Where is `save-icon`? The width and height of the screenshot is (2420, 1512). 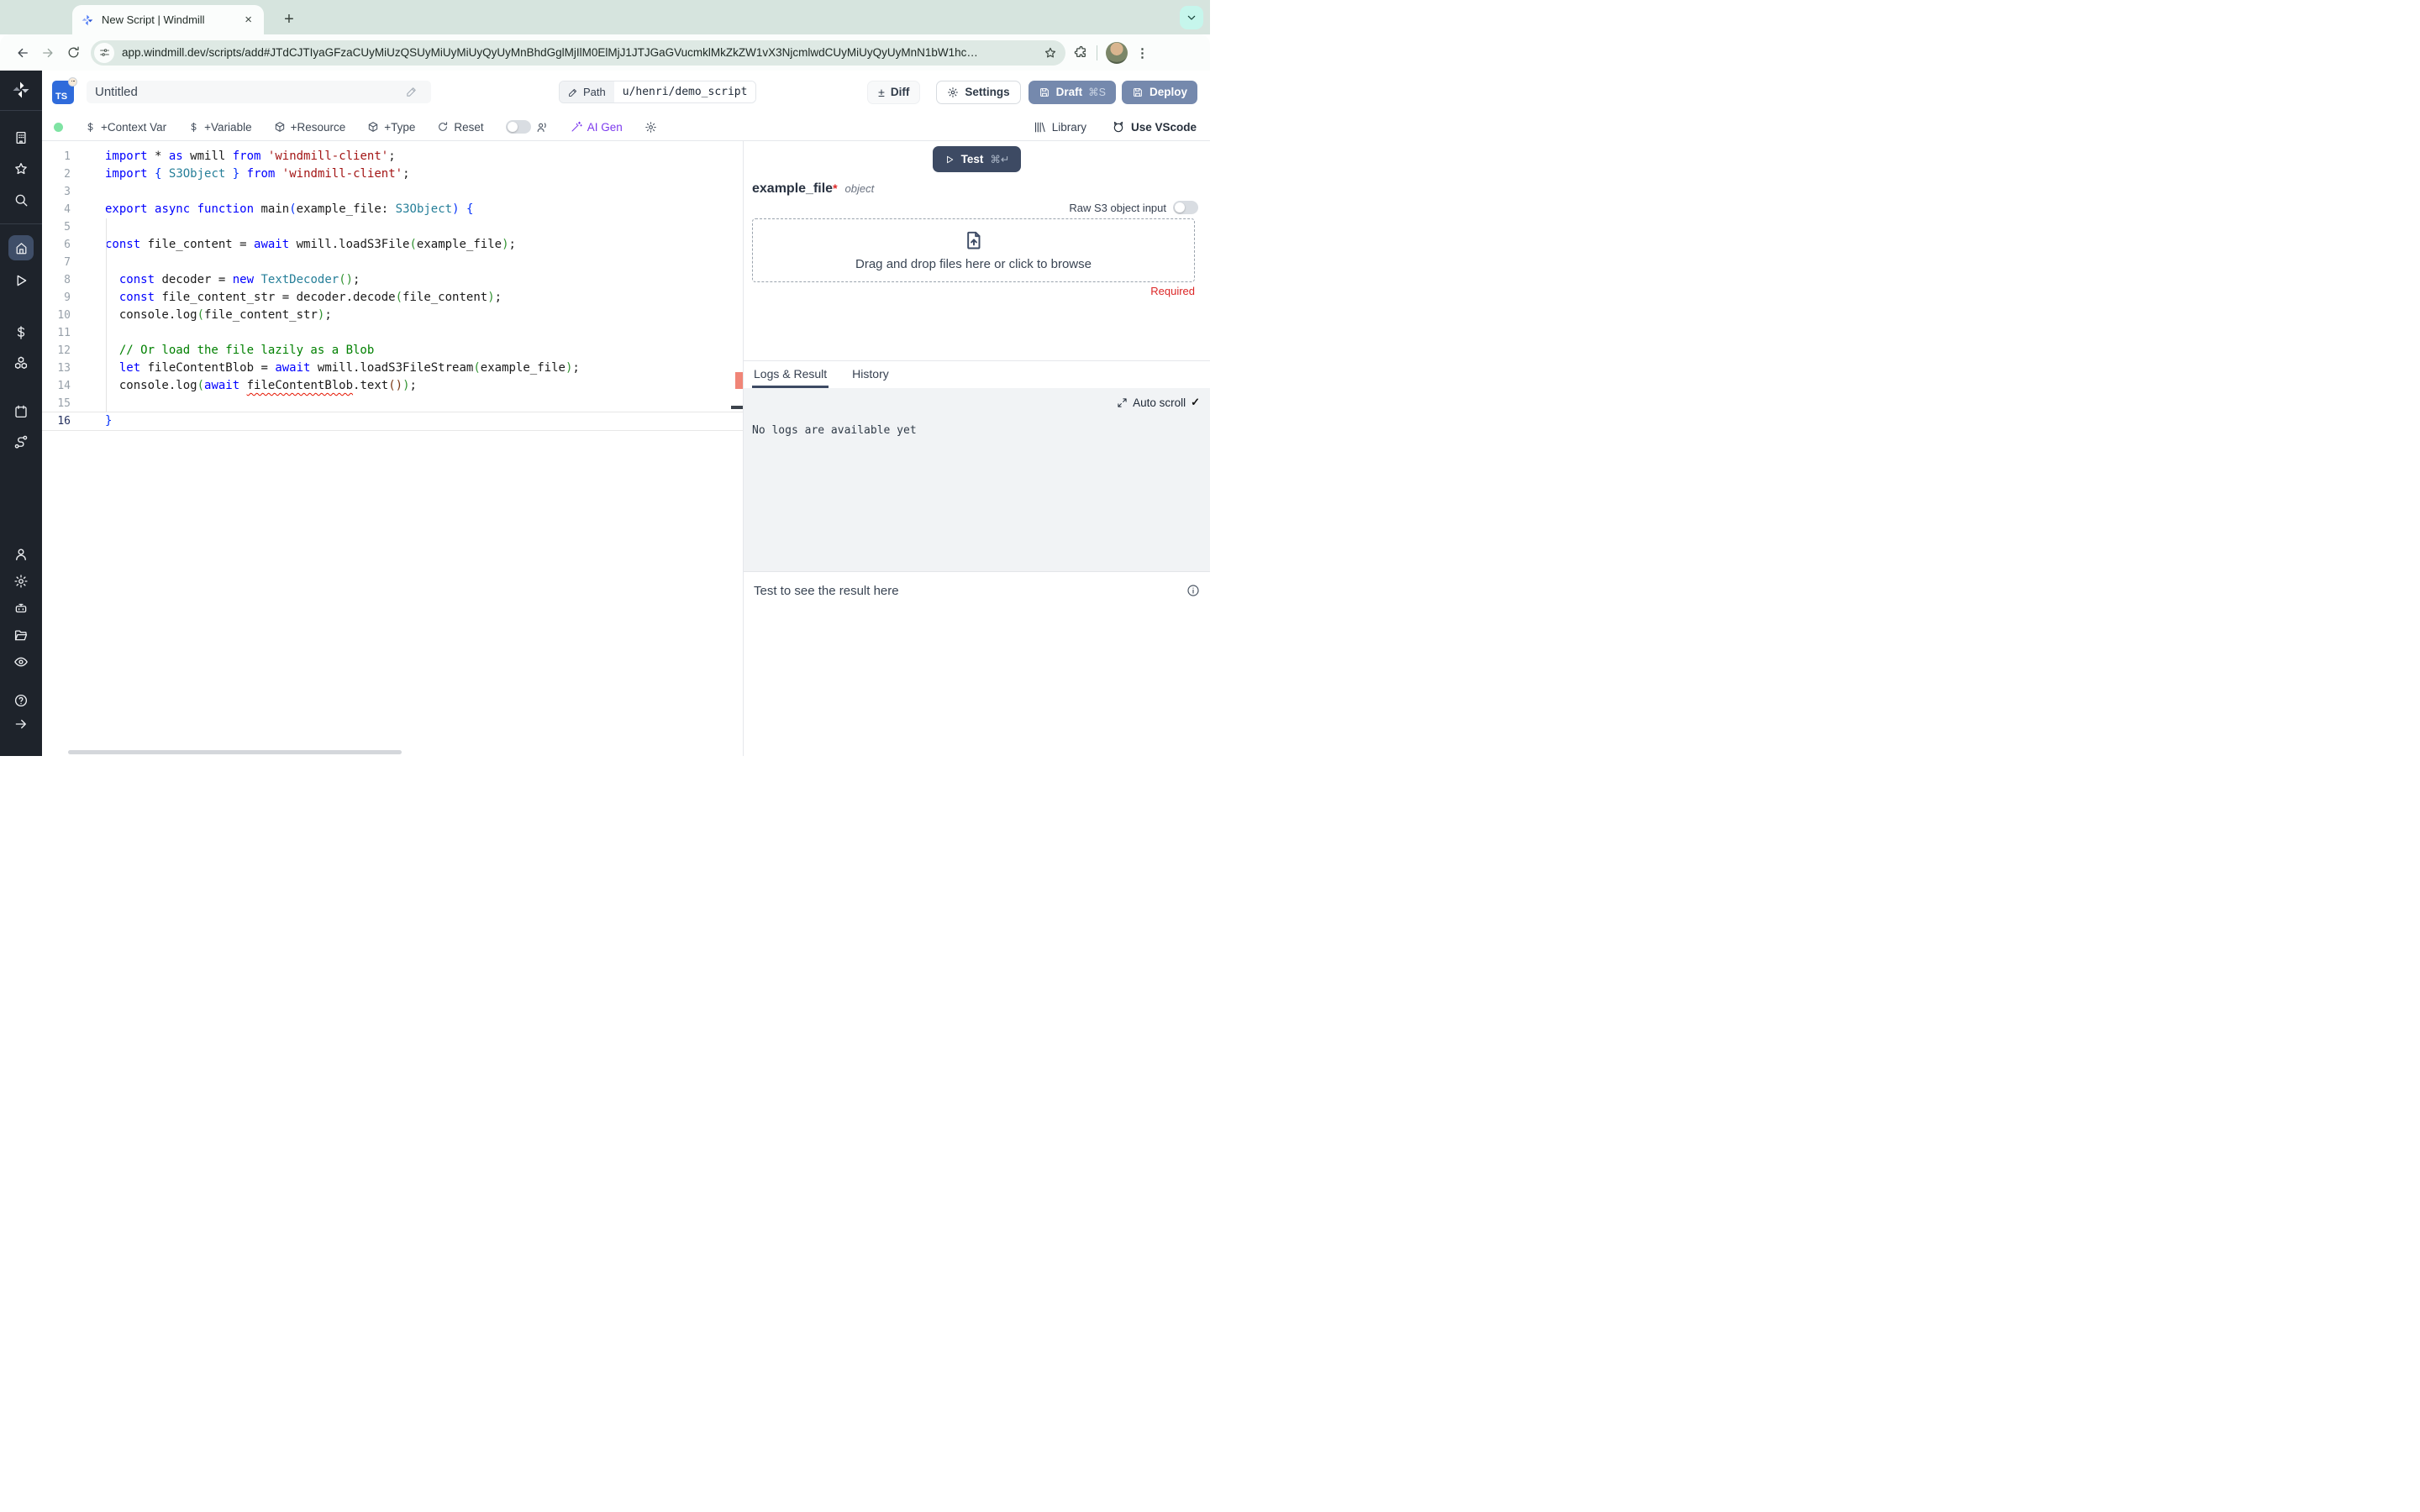
save-icon is located at coordinates (1138, 92).